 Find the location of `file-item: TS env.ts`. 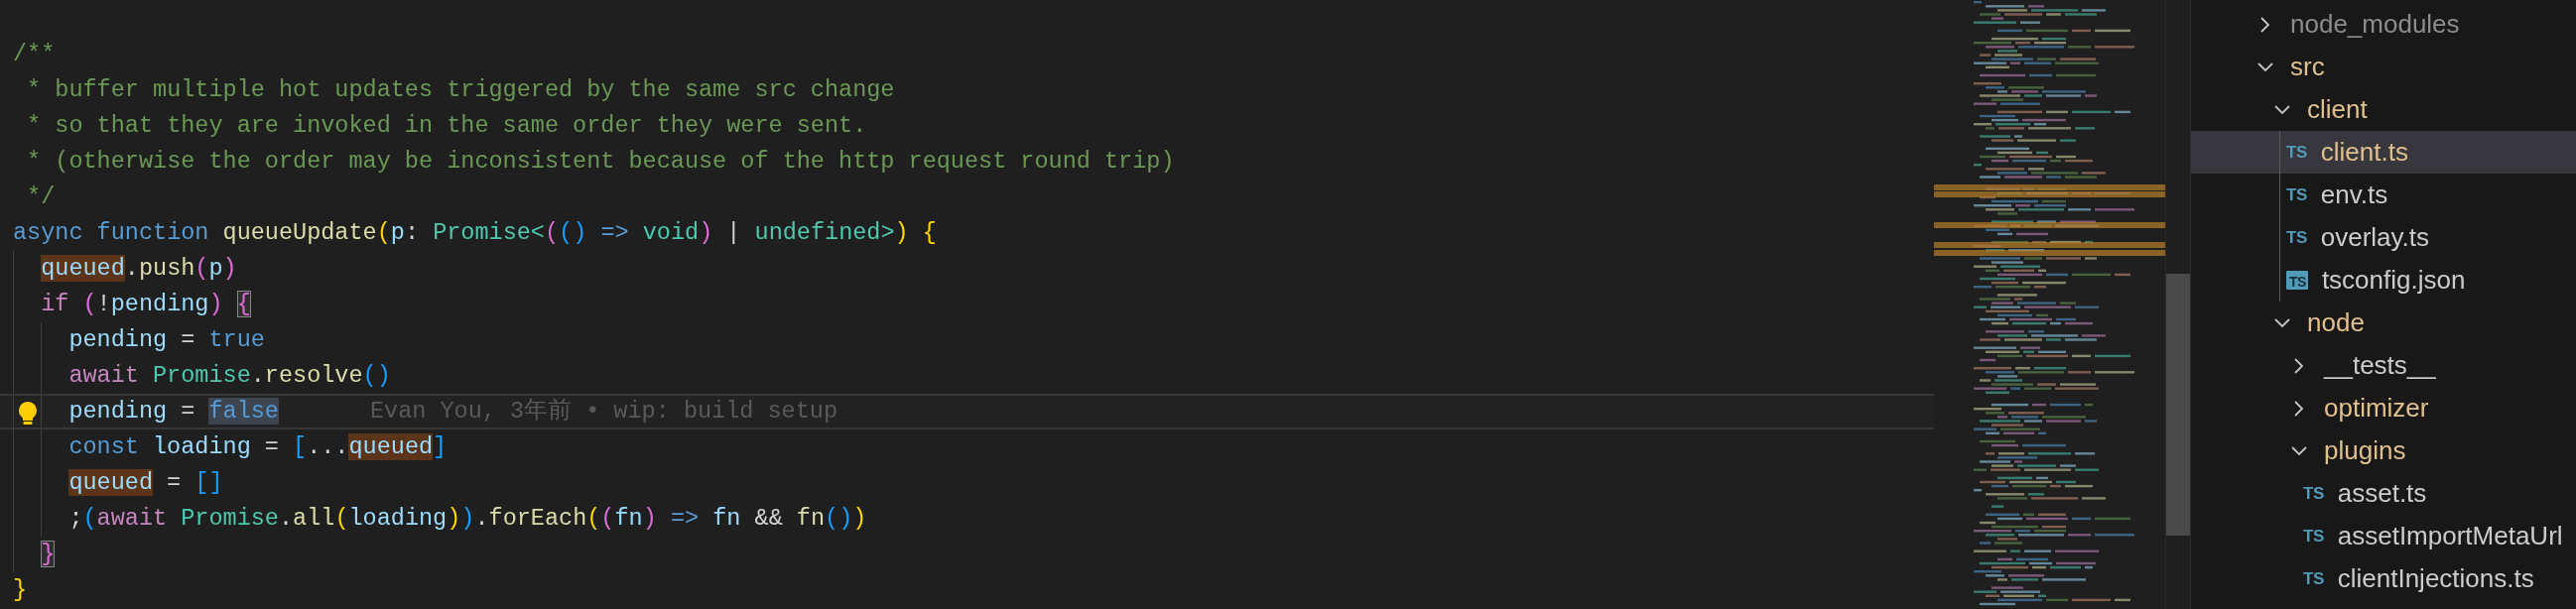

file-item: TS env.ts is located at coordinates (2384, 195).